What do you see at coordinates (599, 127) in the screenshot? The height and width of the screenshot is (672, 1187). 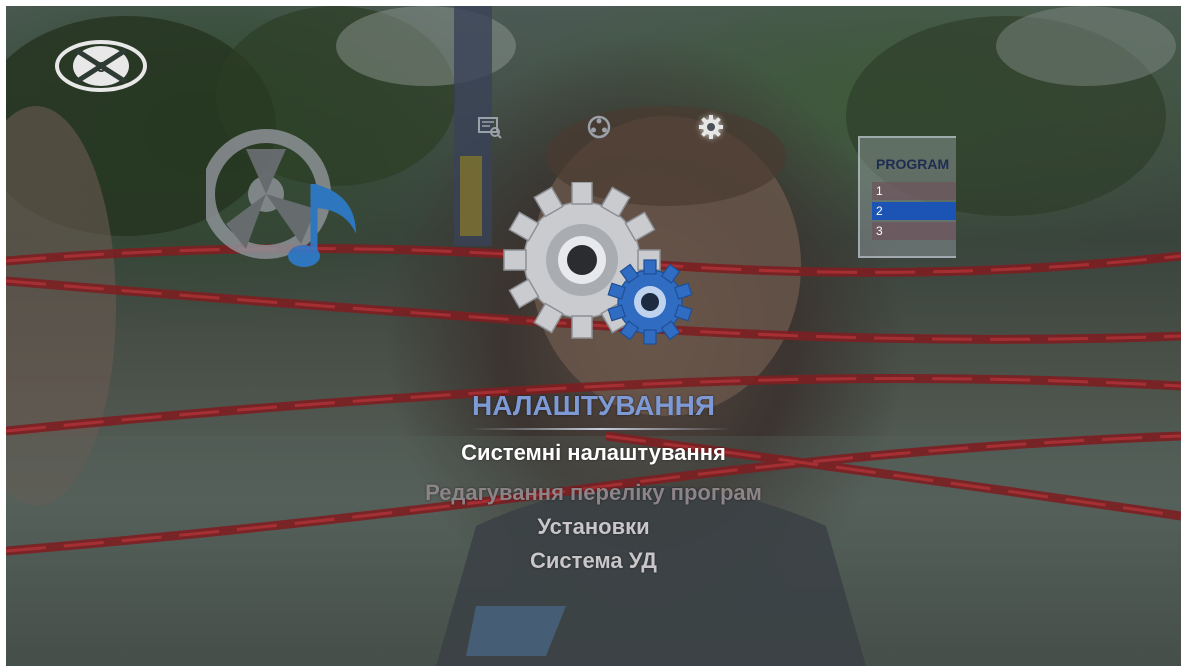 I see `film-reel-icon` at bounding box center [599, 127].